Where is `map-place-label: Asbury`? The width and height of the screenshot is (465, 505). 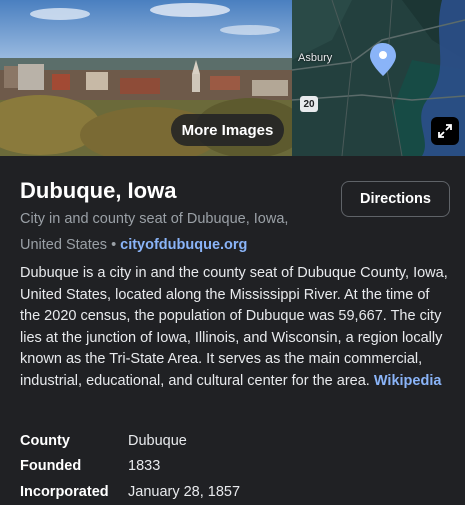 map-place-label: Asbury is located at coordinates (315, 58).